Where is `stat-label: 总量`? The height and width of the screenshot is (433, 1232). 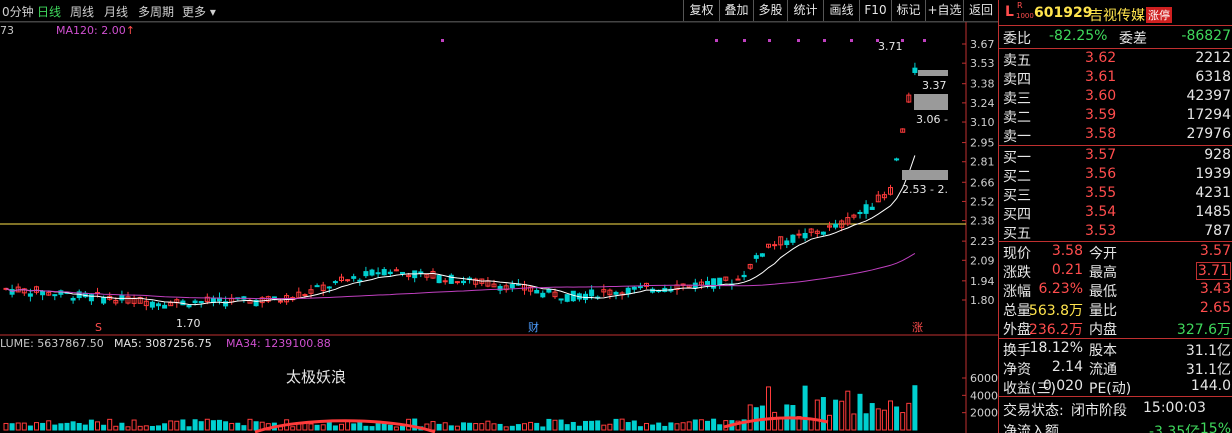
stat-label: 总量 is located at coordinates (1017, 311).